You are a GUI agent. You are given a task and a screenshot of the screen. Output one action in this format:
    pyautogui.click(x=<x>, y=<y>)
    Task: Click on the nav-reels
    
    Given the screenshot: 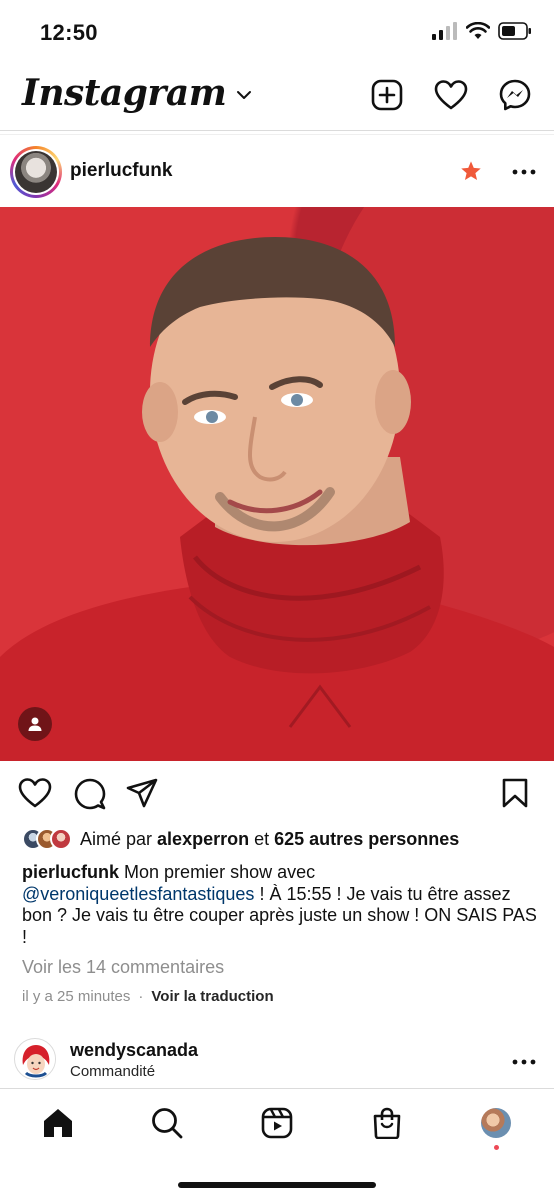 What is the action you would take?
    pyautogui.click(x=277, y=1123)
    